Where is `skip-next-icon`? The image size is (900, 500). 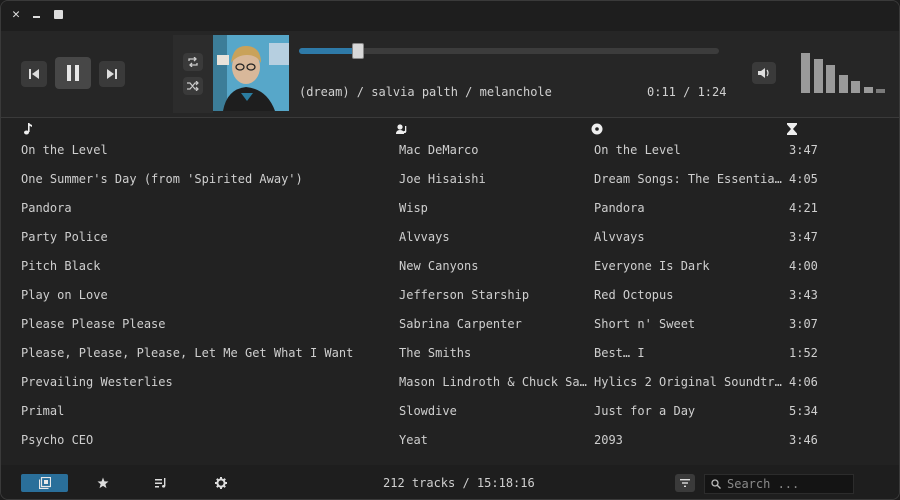 skip-next-icon is located at coordinates (112, 74).